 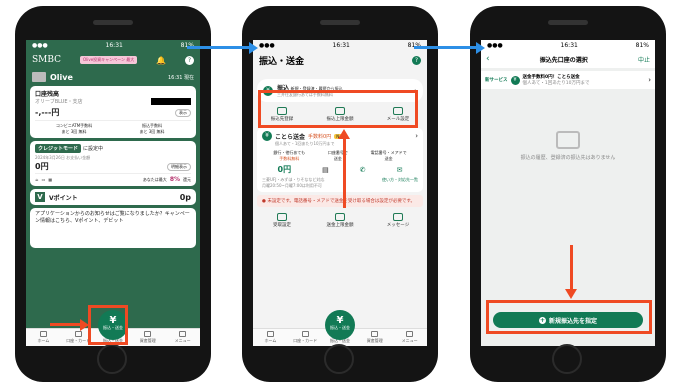 I want to click on highlight-fab, so click(x=108, y=325).